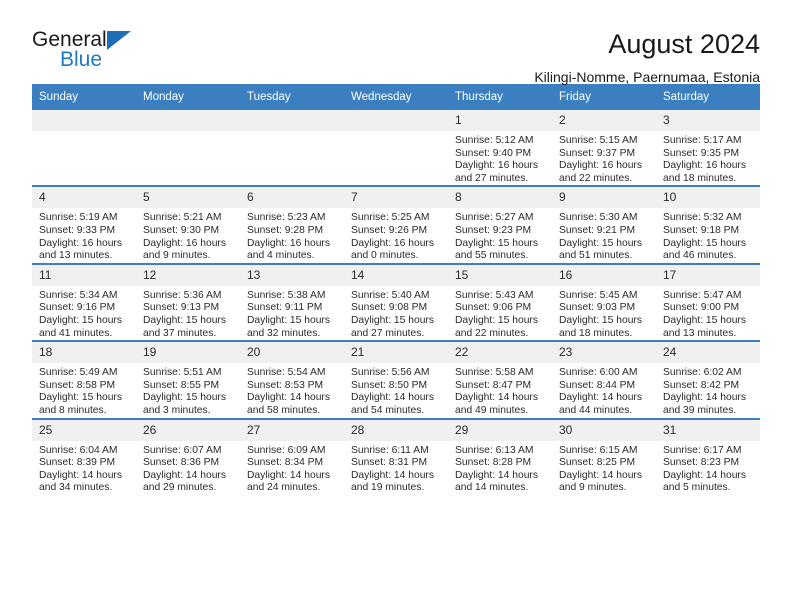  What do you see at coordinates (708, 430) in the screenshot?
I see `day-number: 31` at bounding box center [708, 430].